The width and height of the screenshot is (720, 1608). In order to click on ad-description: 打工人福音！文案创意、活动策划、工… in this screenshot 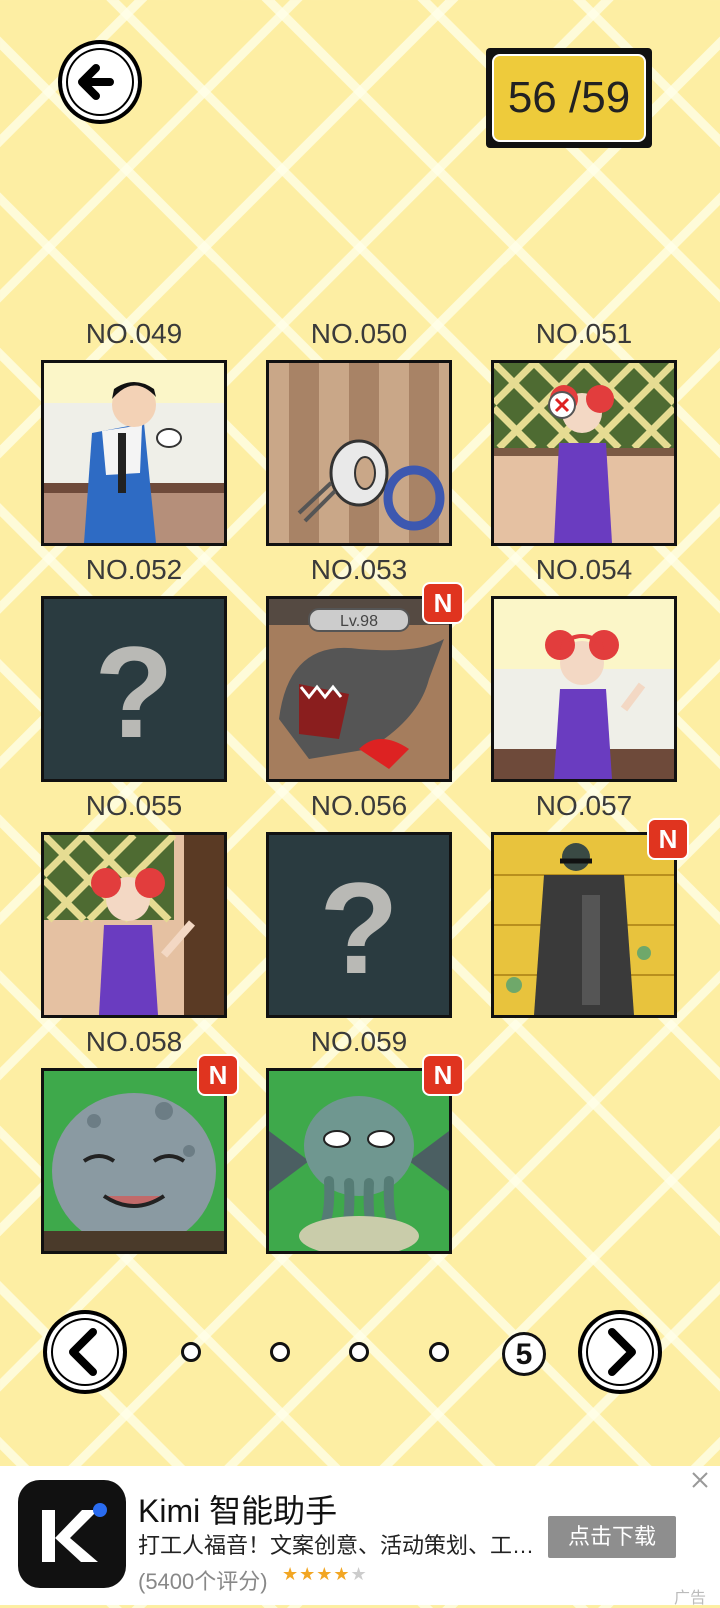, I will do `click(336, 1545)`.